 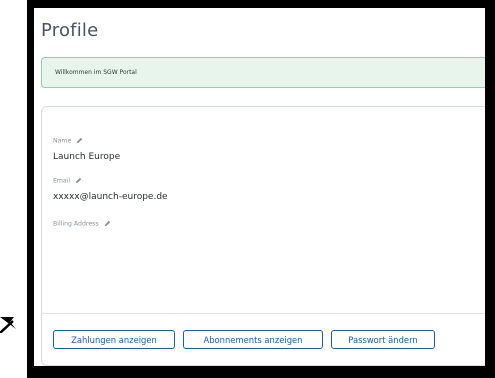 I want to click on change-password-button: Passwort ändern, so click(x=383, y=339).